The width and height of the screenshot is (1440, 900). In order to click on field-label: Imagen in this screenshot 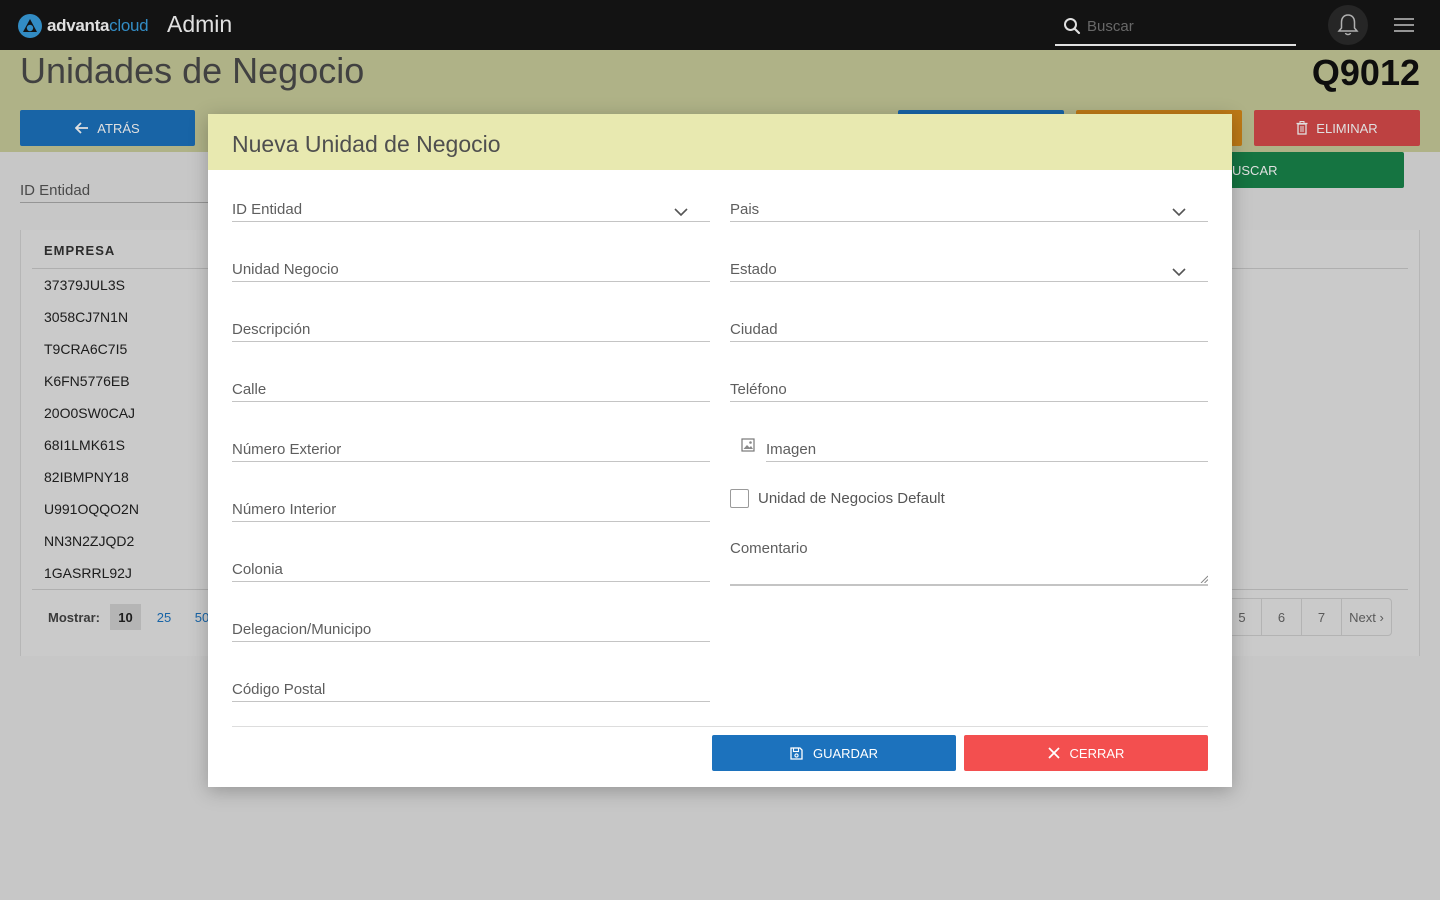, I will do `click(791, 449)`.